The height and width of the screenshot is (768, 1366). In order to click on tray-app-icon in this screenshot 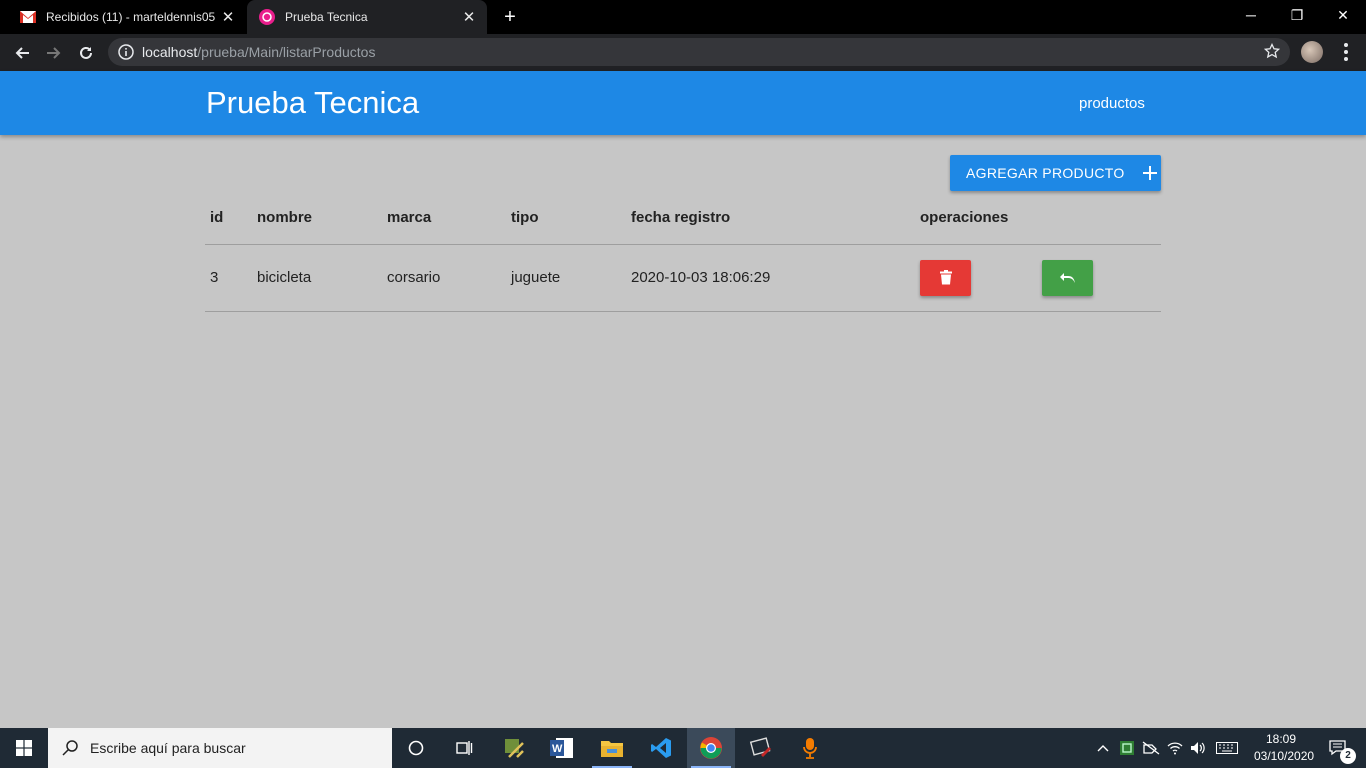, I will do `click(1127, 748)`.